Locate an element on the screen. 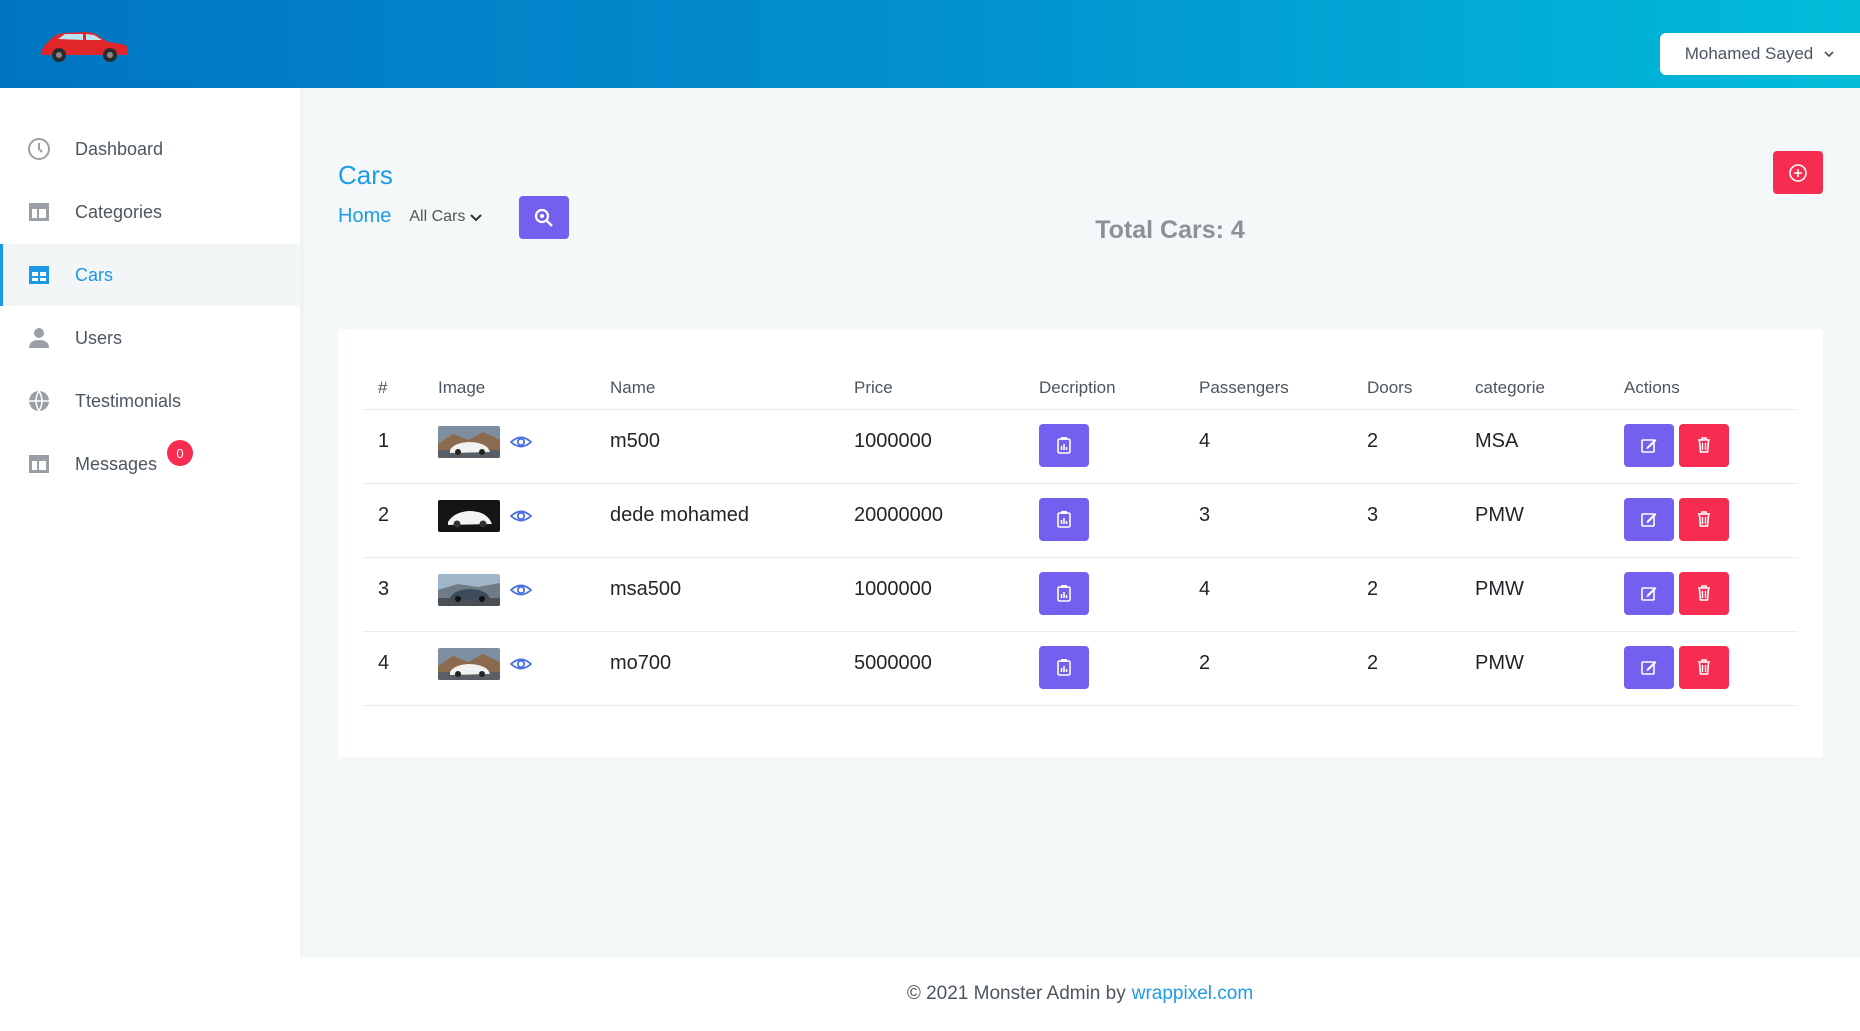  footer-link: wrappixel.com is located at coordinates (1192, 994).